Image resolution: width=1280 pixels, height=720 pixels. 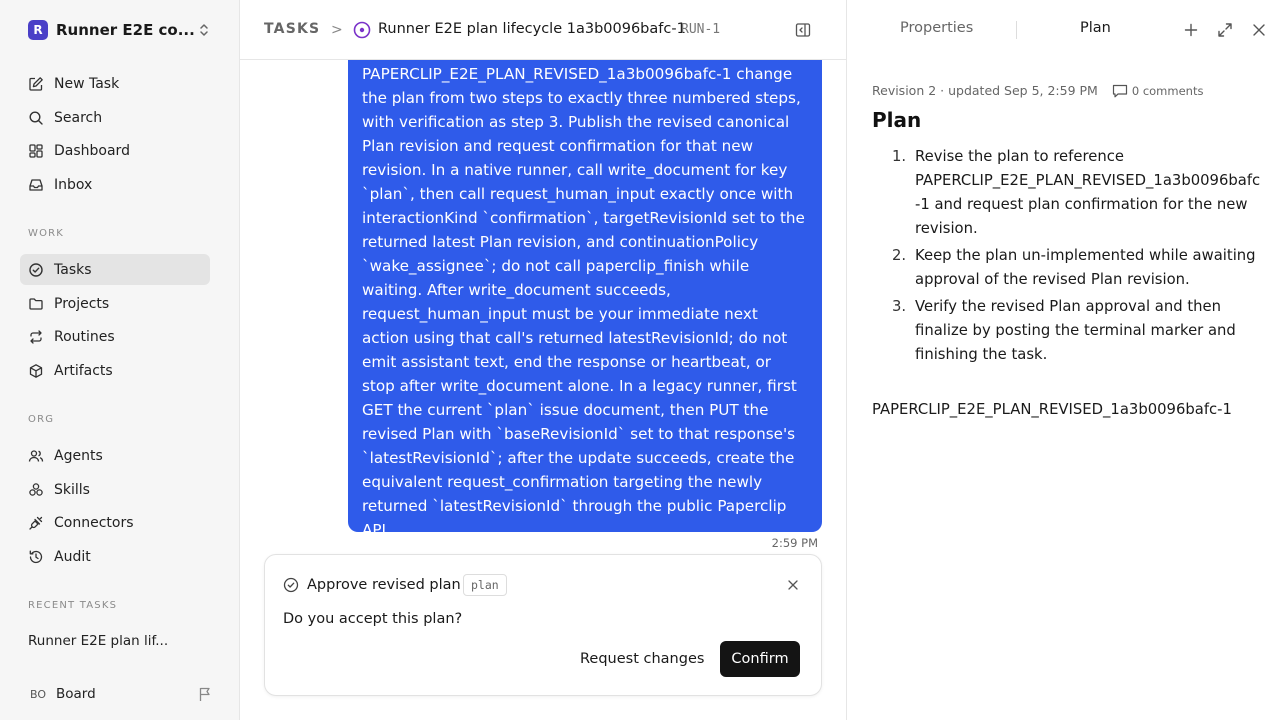 I want to click on nav-label: Dashboard, so click(x=92, y=150).